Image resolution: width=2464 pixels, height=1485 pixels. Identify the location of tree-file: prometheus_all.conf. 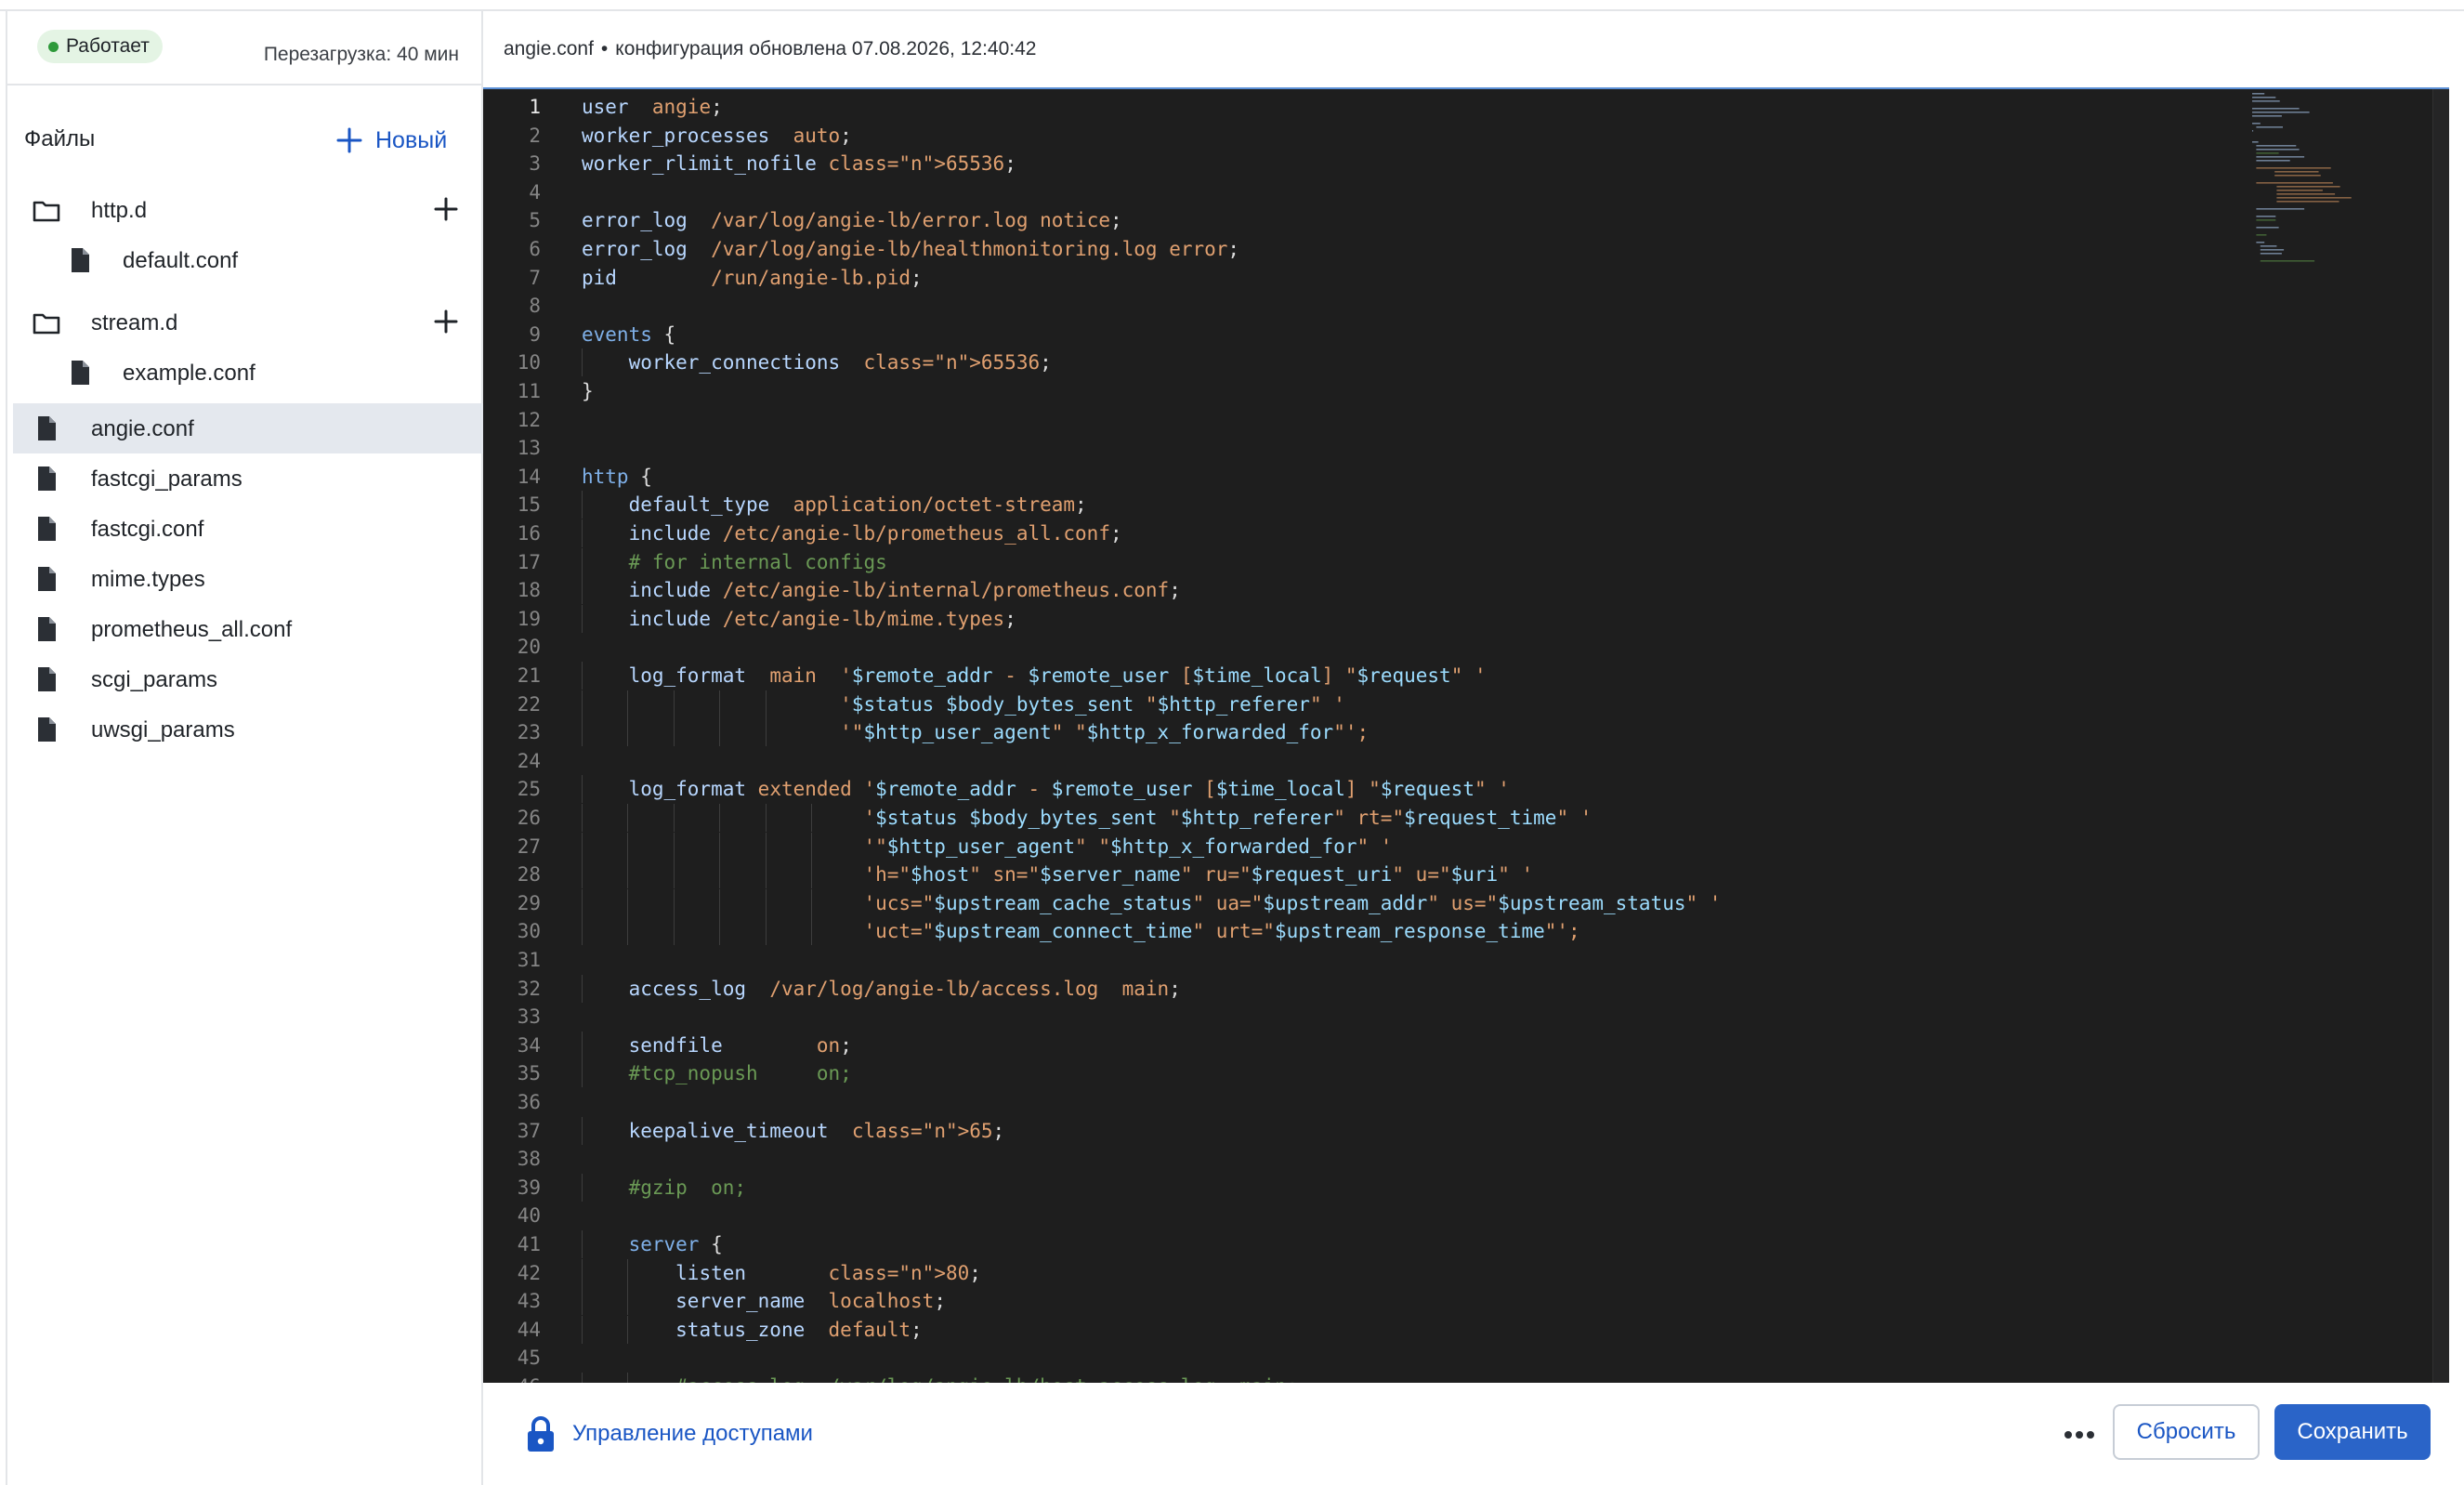
(249, 629).